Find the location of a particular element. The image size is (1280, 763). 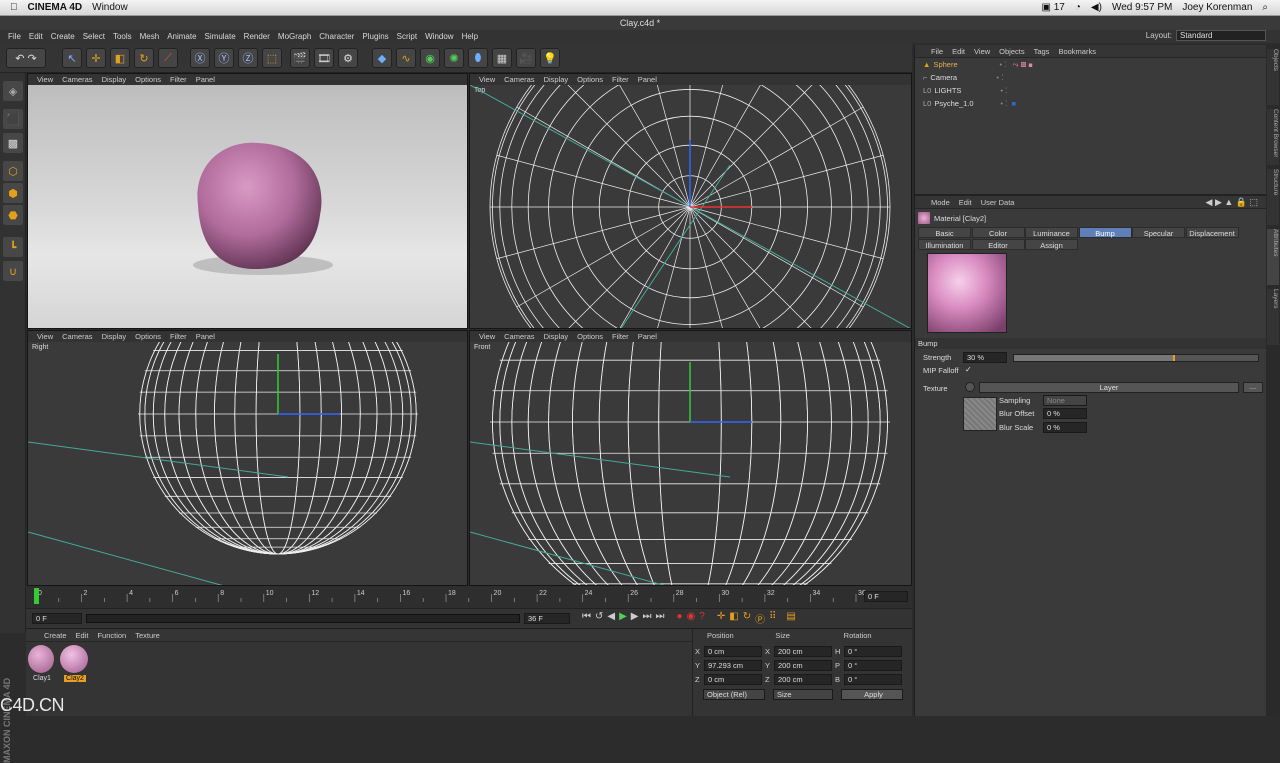

light-icon: 💡 is located at coordinates (550, 58).